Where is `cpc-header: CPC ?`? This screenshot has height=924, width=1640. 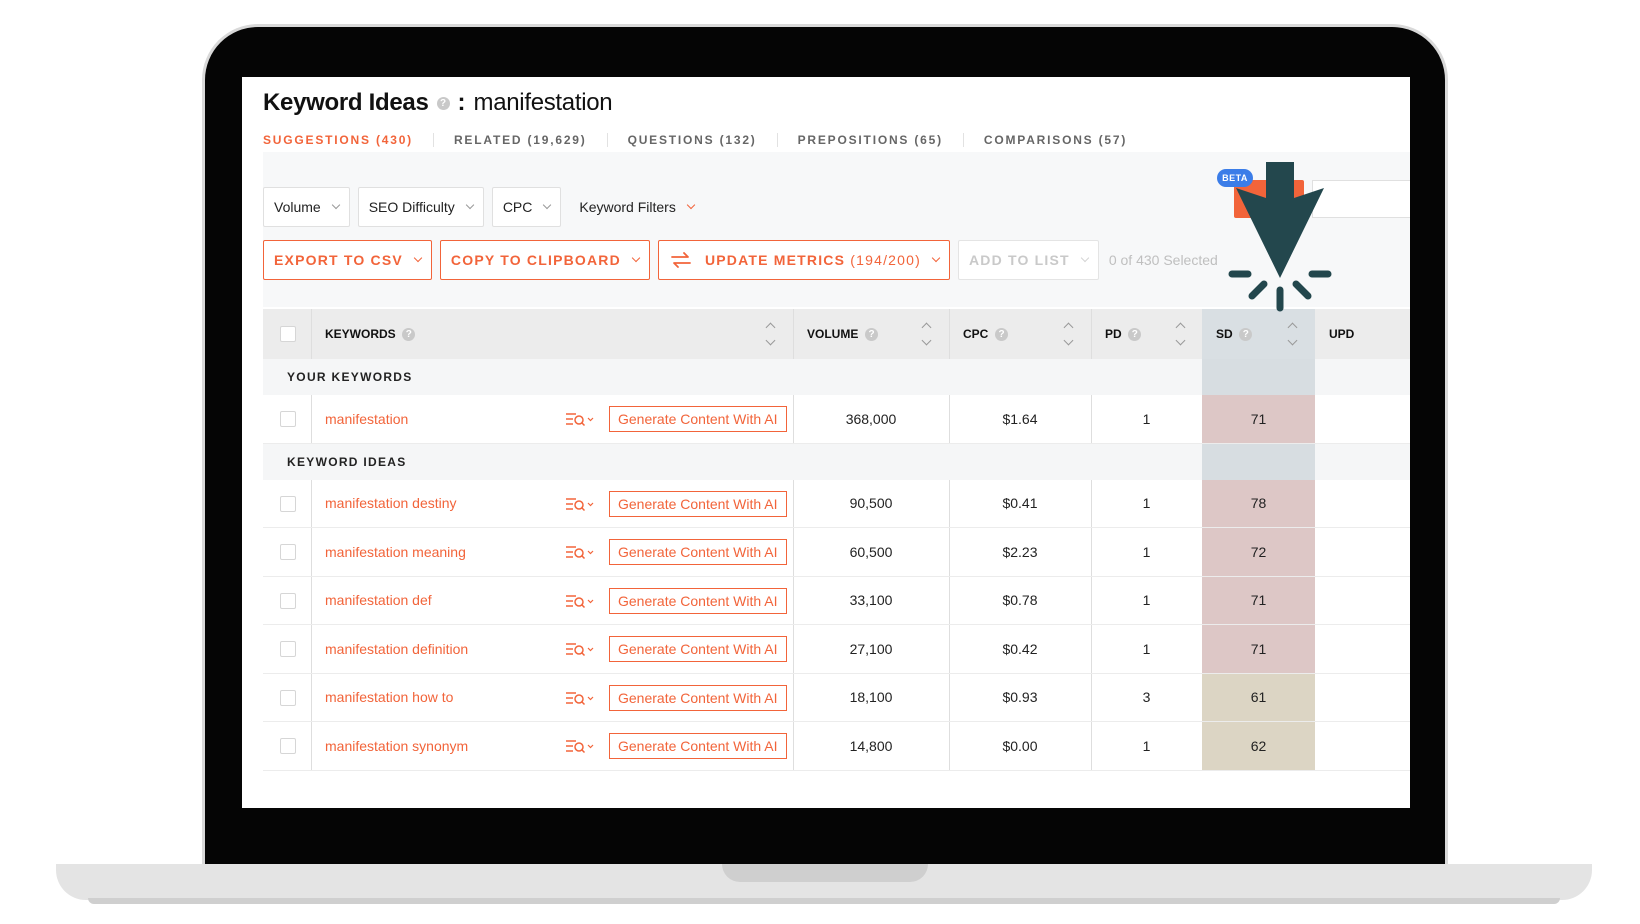 cpc-header: CPC ? is located at coordinates (986, 334).